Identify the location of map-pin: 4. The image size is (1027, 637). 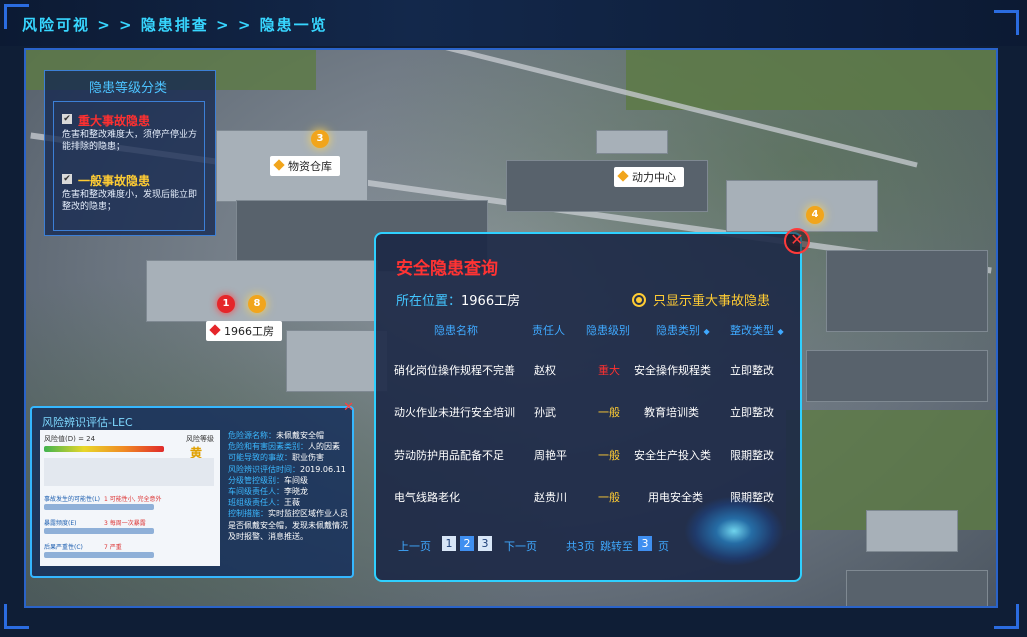
(815, 215).